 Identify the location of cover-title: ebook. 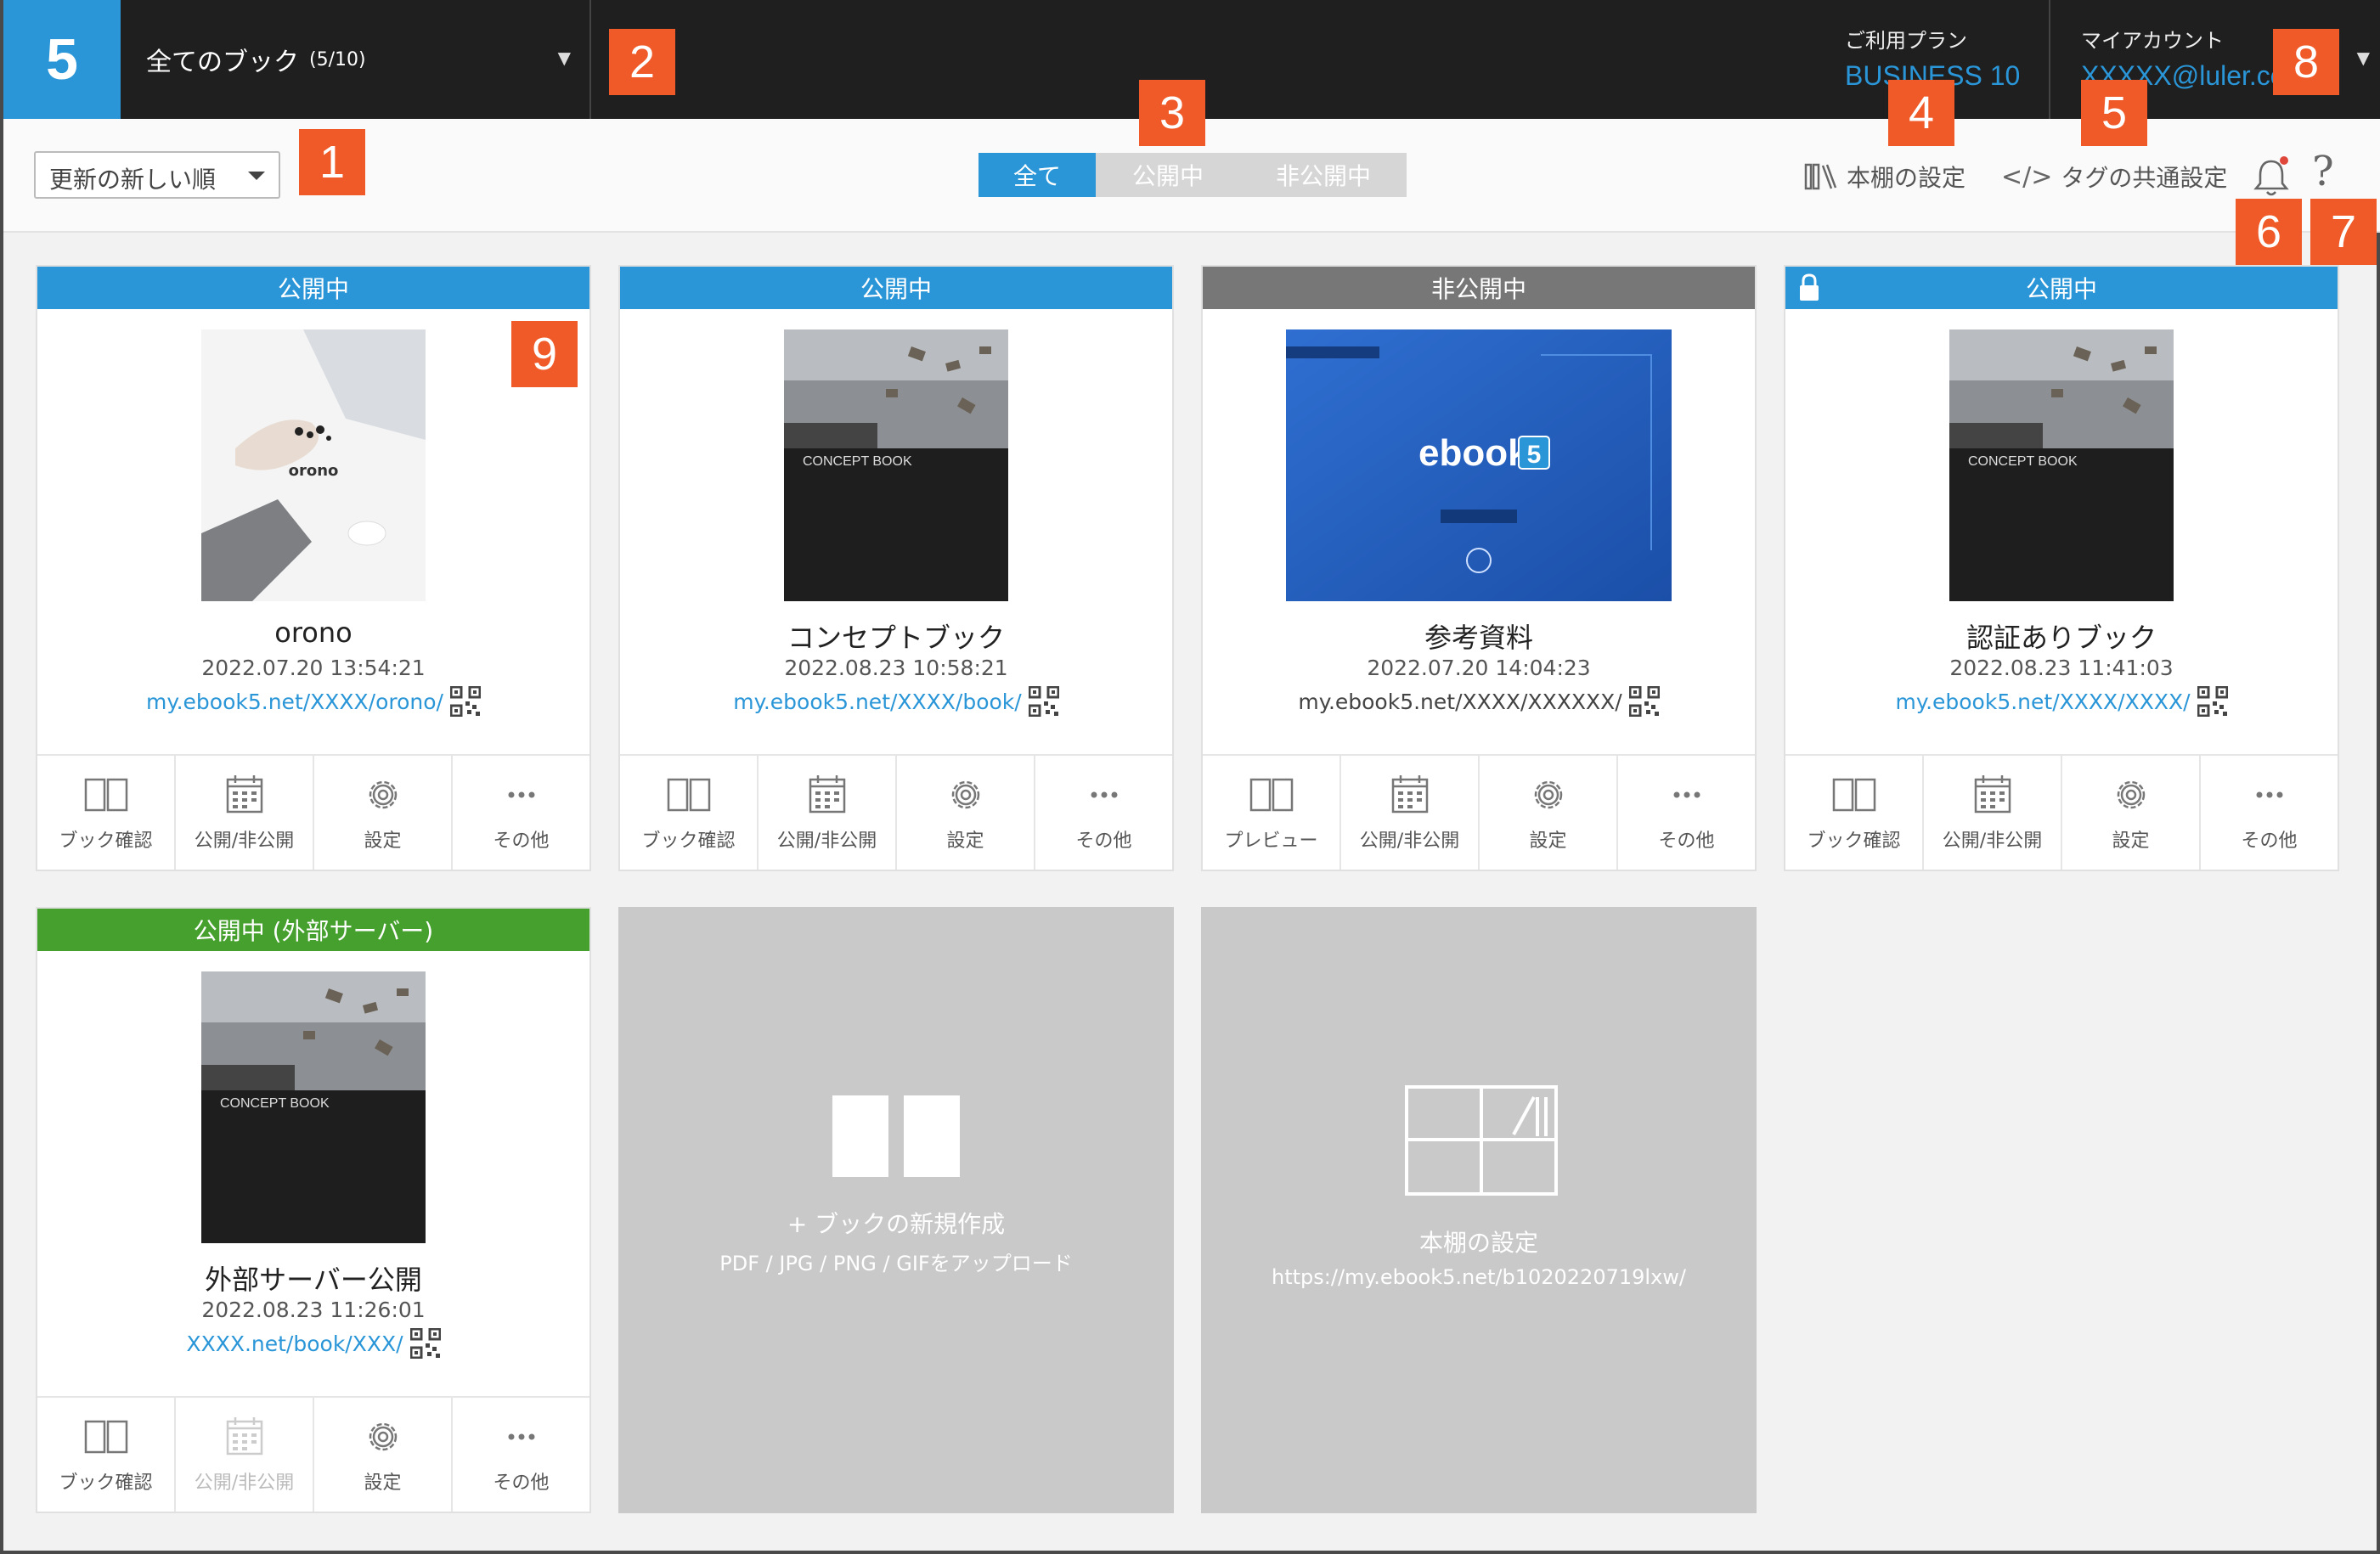
(1473, 453).